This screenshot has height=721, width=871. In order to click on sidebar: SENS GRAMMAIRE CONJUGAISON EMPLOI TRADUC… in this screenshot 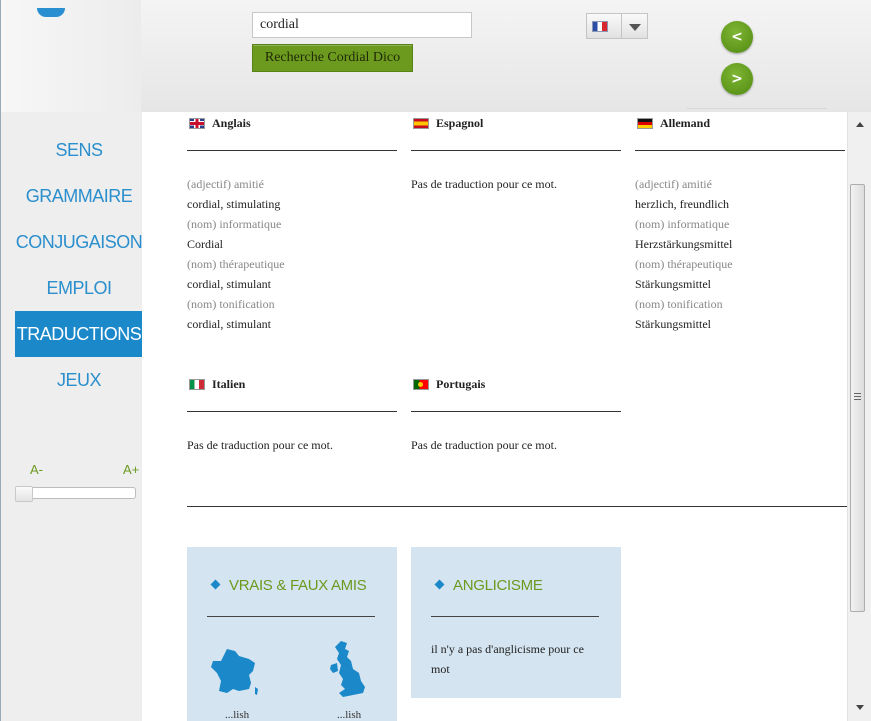, I will do `click(72, 416)`.